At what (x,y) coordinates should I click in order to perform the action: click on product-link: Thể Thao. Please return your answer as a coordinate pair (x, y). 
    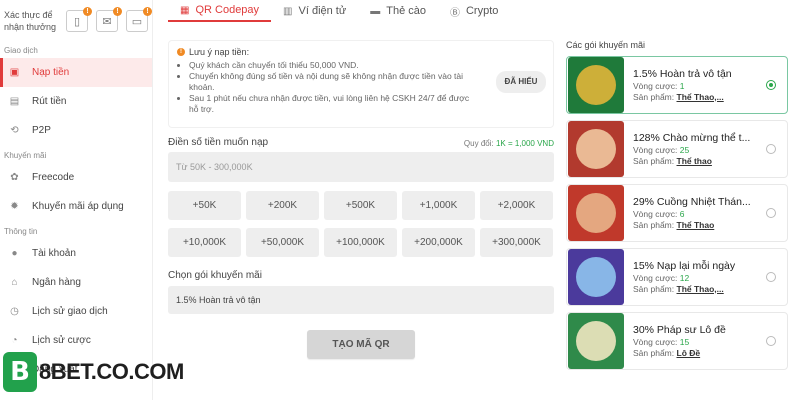
    Looking at the image, I should click on (696, 225).